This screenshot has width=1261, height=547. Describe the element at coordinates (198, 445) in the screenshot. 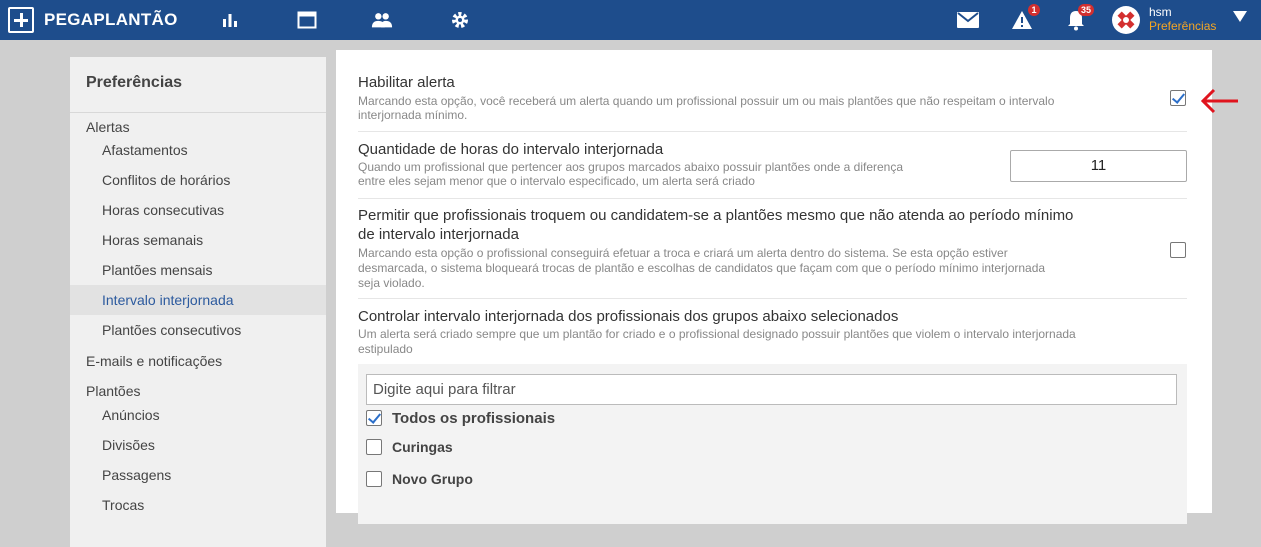

I see `sidebar-item-divisoes: Divisões` at that location.